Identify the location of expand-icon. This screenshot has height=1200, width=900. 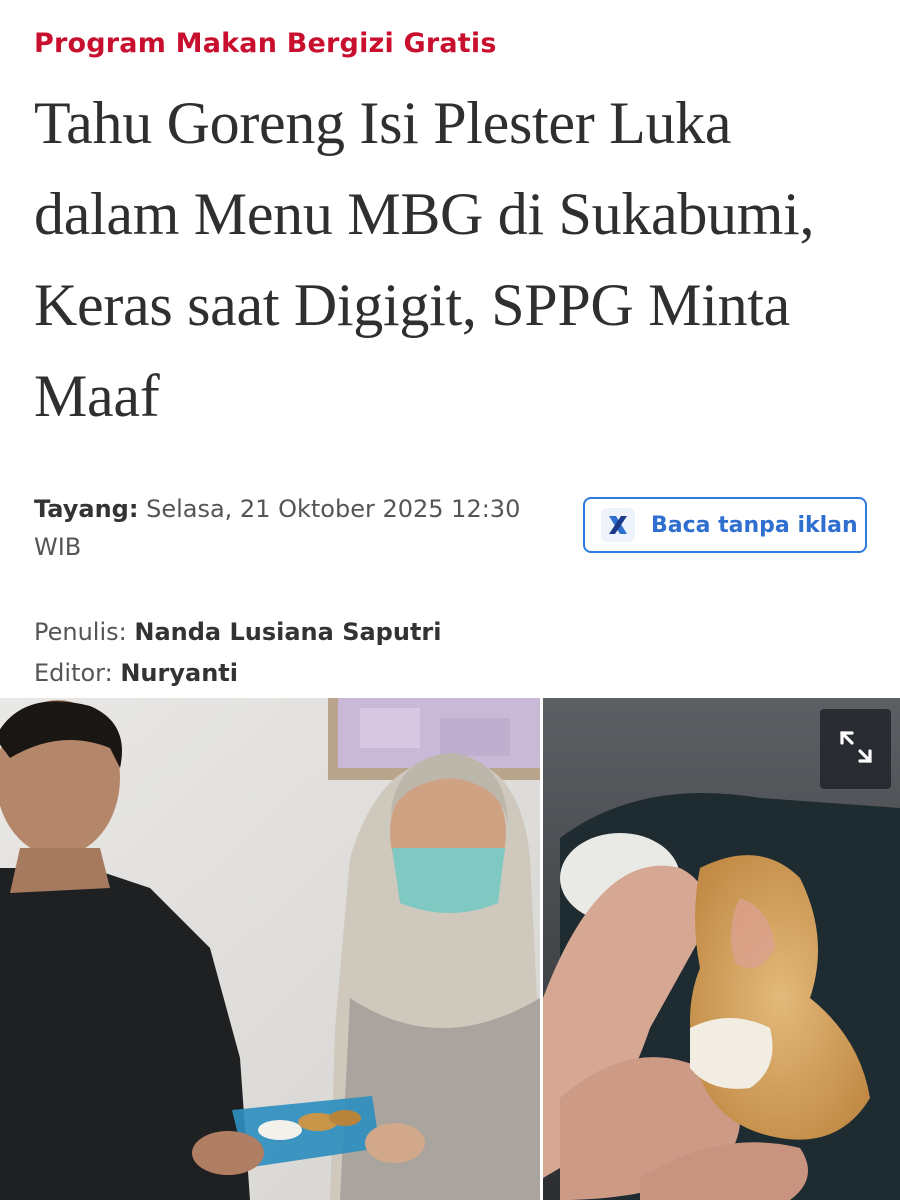
(856, 749).